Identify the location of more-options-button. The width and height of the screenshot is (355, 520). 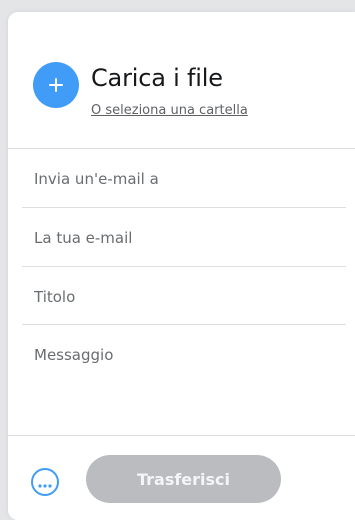
(45, 482).